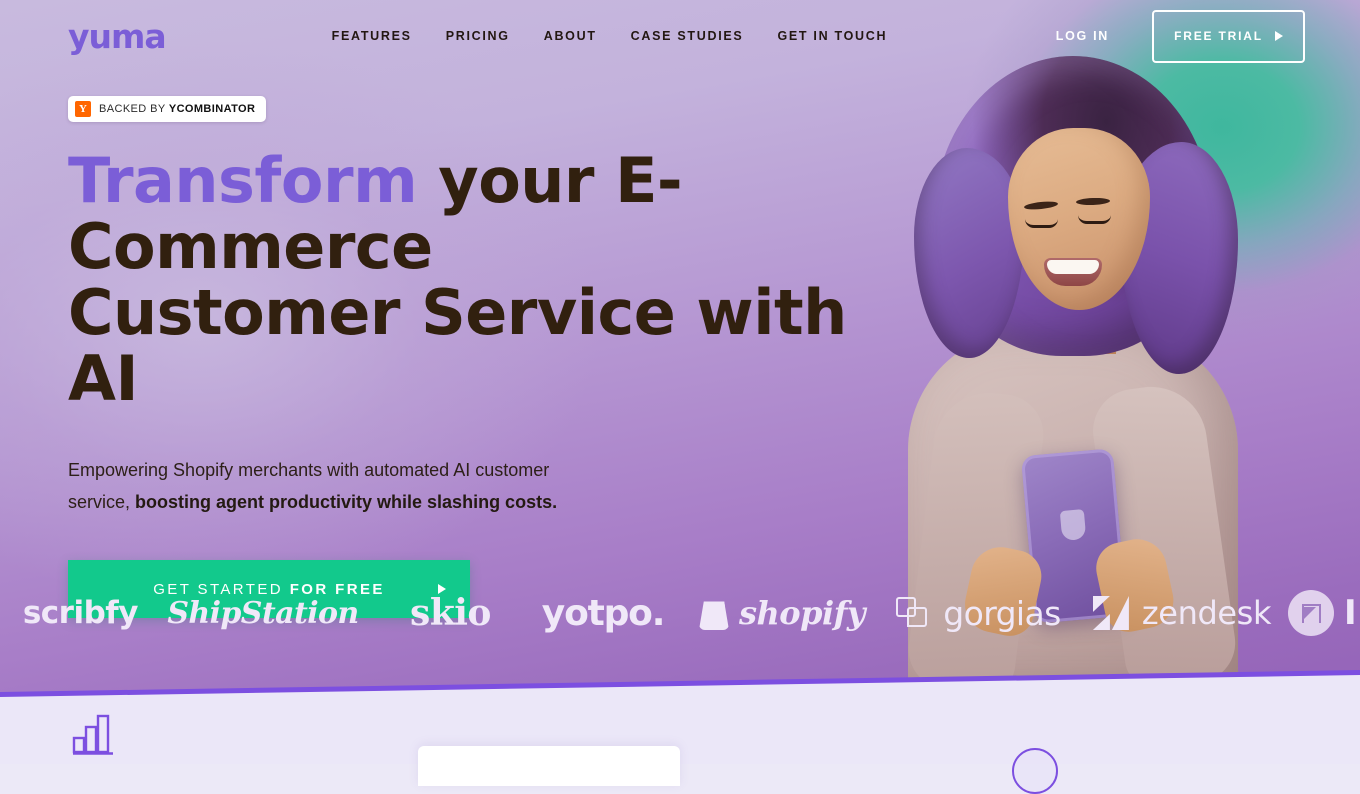  I want to click on logo-shopify: shopify, so click(782, 613).